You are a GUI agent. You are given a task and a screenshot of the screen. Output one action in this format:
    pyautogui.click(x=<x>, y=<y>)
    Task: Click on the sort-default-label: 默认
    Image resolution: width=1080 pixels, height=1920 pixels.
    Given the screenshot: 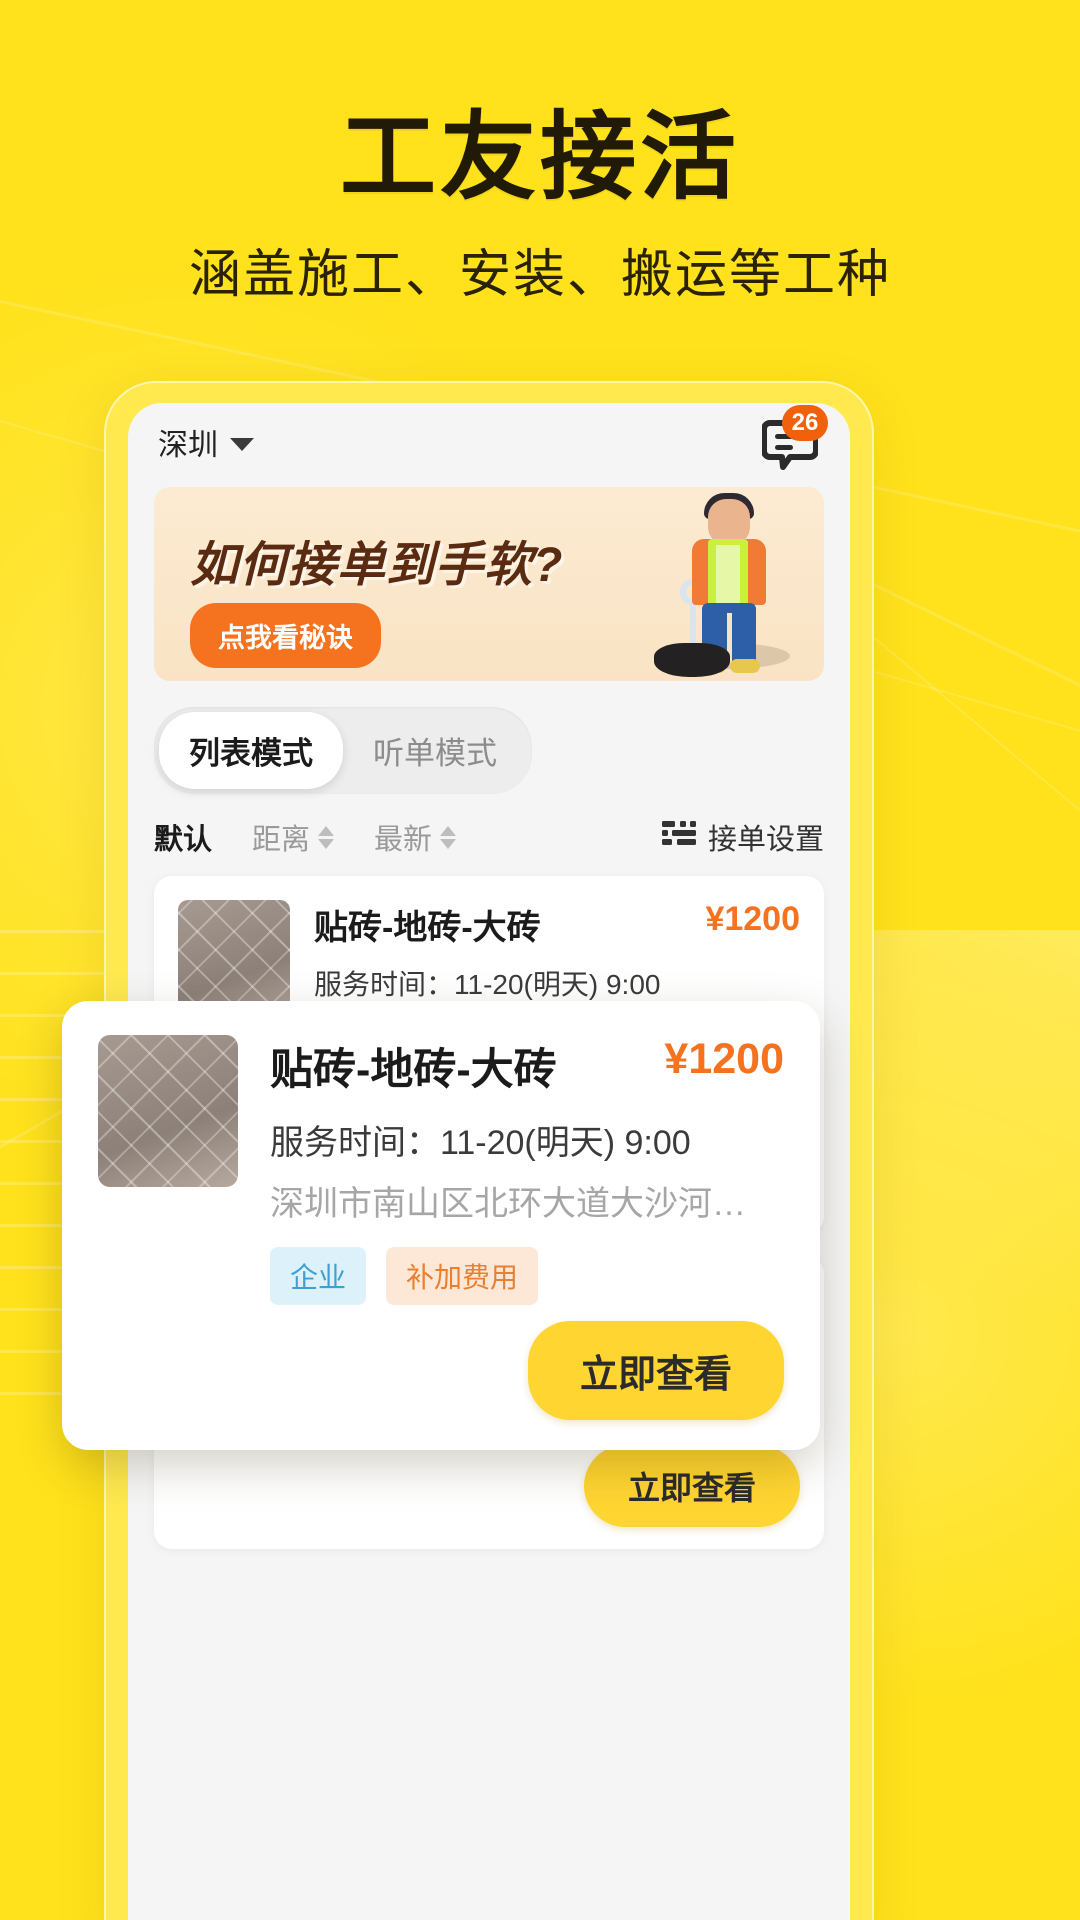 What is the action you would take?
    pyautogui.click(x=183, y=840)
    